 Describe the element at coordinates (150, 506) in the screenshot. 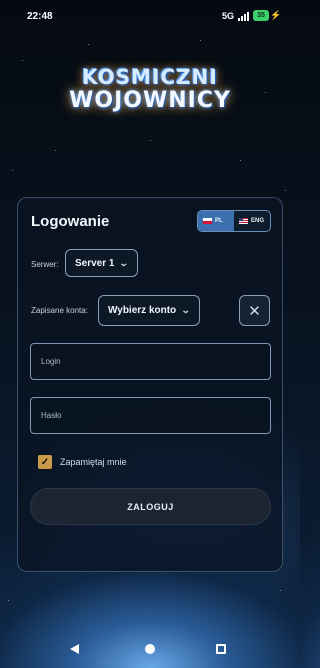

I see `login-button: ZALOGUJ` at that location.